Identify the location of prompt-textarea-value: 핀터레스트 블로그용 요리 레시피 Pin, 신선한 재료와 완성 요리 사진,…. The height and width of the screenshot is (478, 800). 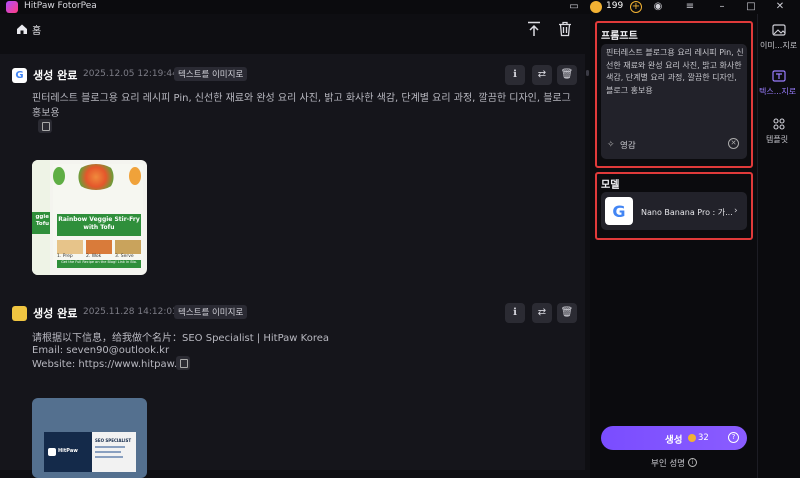
(675, 72).